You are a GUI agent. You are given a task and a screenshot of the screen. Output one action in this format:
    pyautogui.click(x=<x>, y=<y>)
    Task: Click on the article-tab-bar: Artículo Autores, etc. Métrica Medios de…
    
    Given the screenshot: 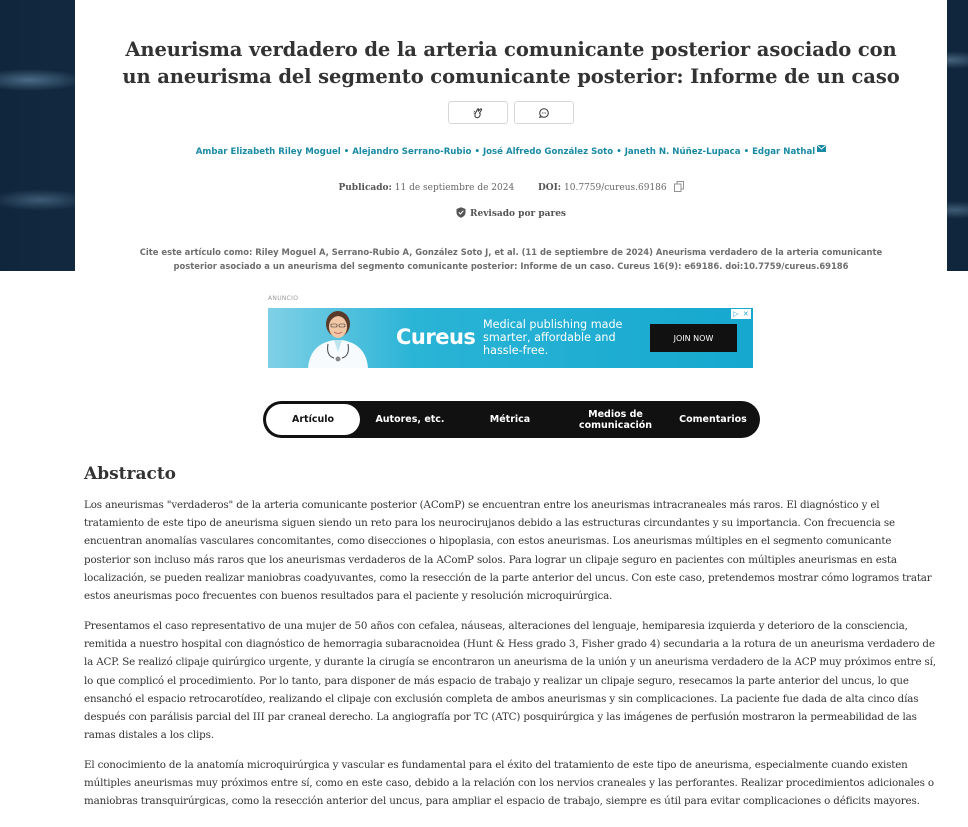 What is the action you would take?
    pyautogui.click(x=511, y=419)
    